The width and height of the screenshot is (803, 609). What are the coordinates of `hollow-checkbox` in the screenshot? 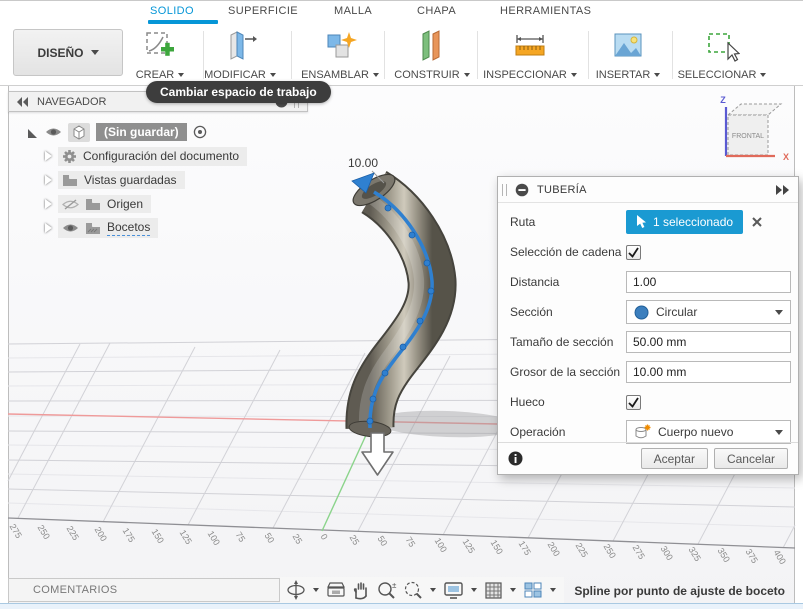 It's located at (633, 402).